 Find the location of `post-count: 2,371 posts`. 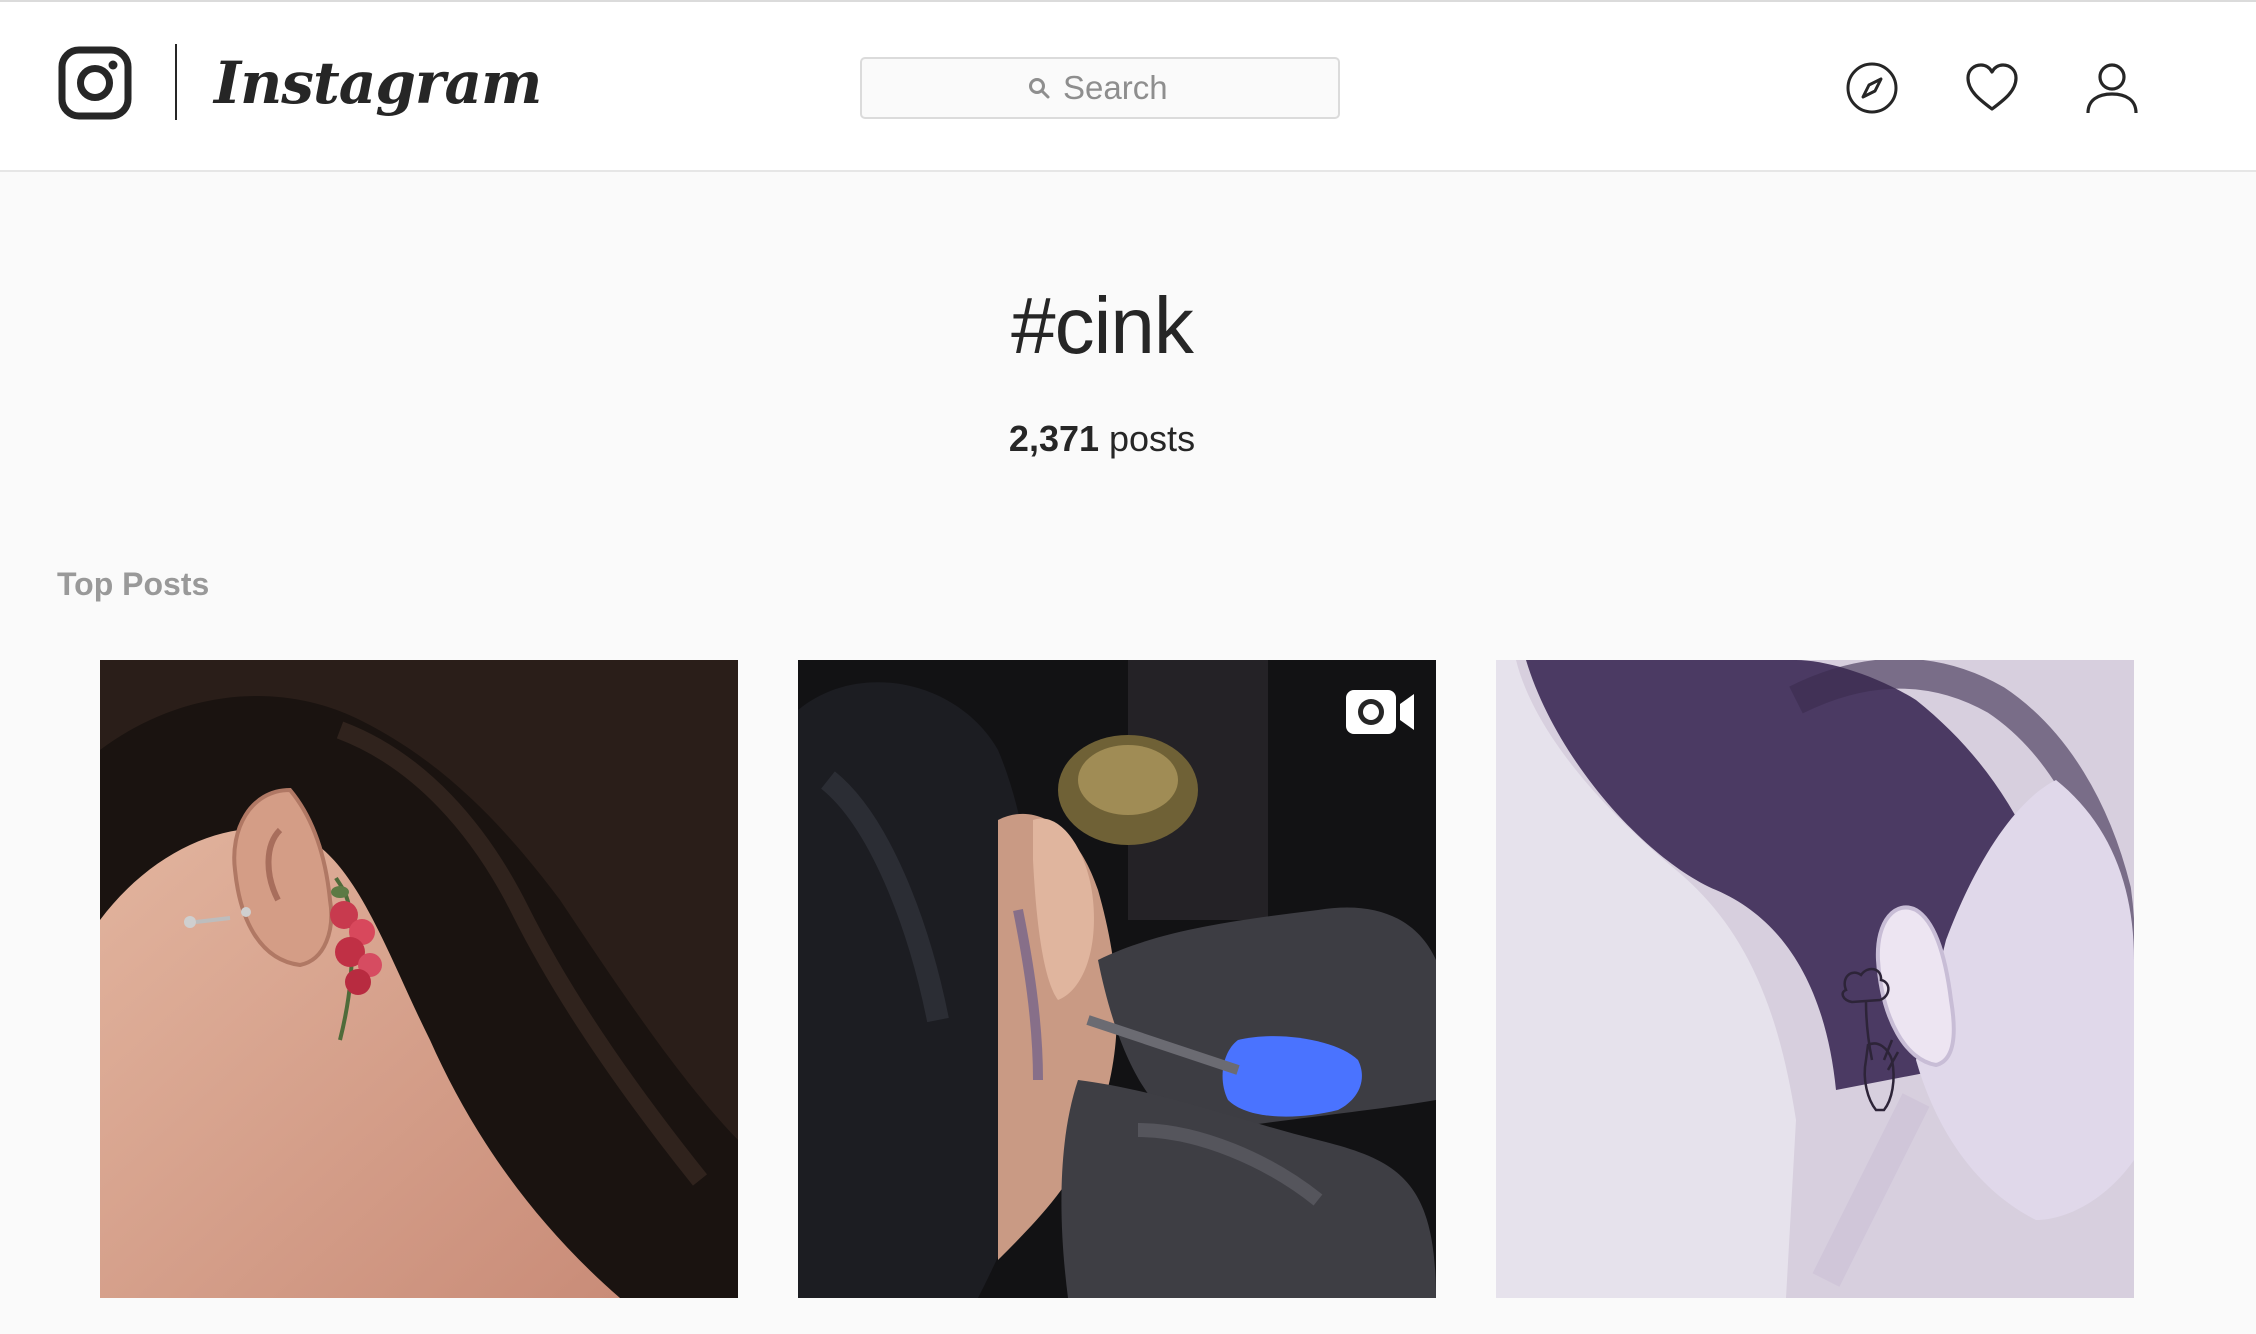

post-count: 2,371 posts is located at coordinates (1102, 439).